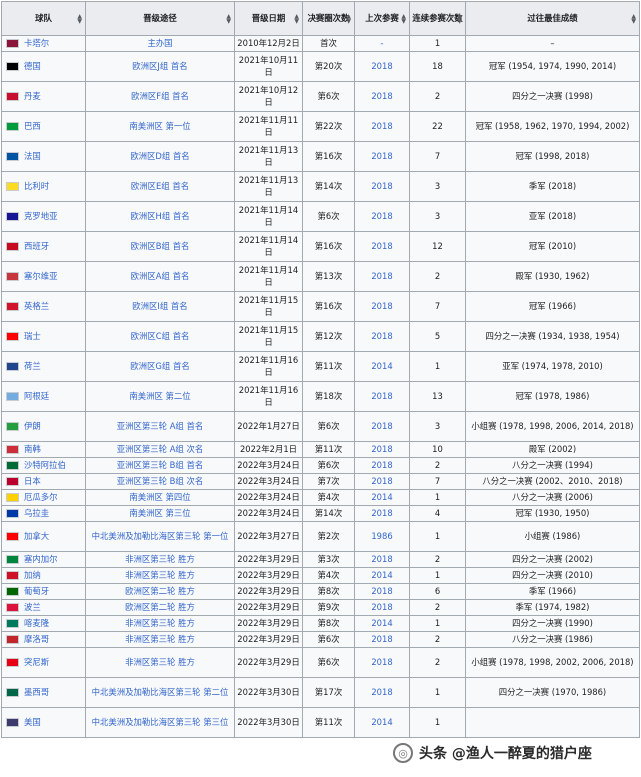  Describe the element at coordinates (382, 18) in the screenshot. I see `column-header-last: 上次参赛 ▲ ▼` at that location.